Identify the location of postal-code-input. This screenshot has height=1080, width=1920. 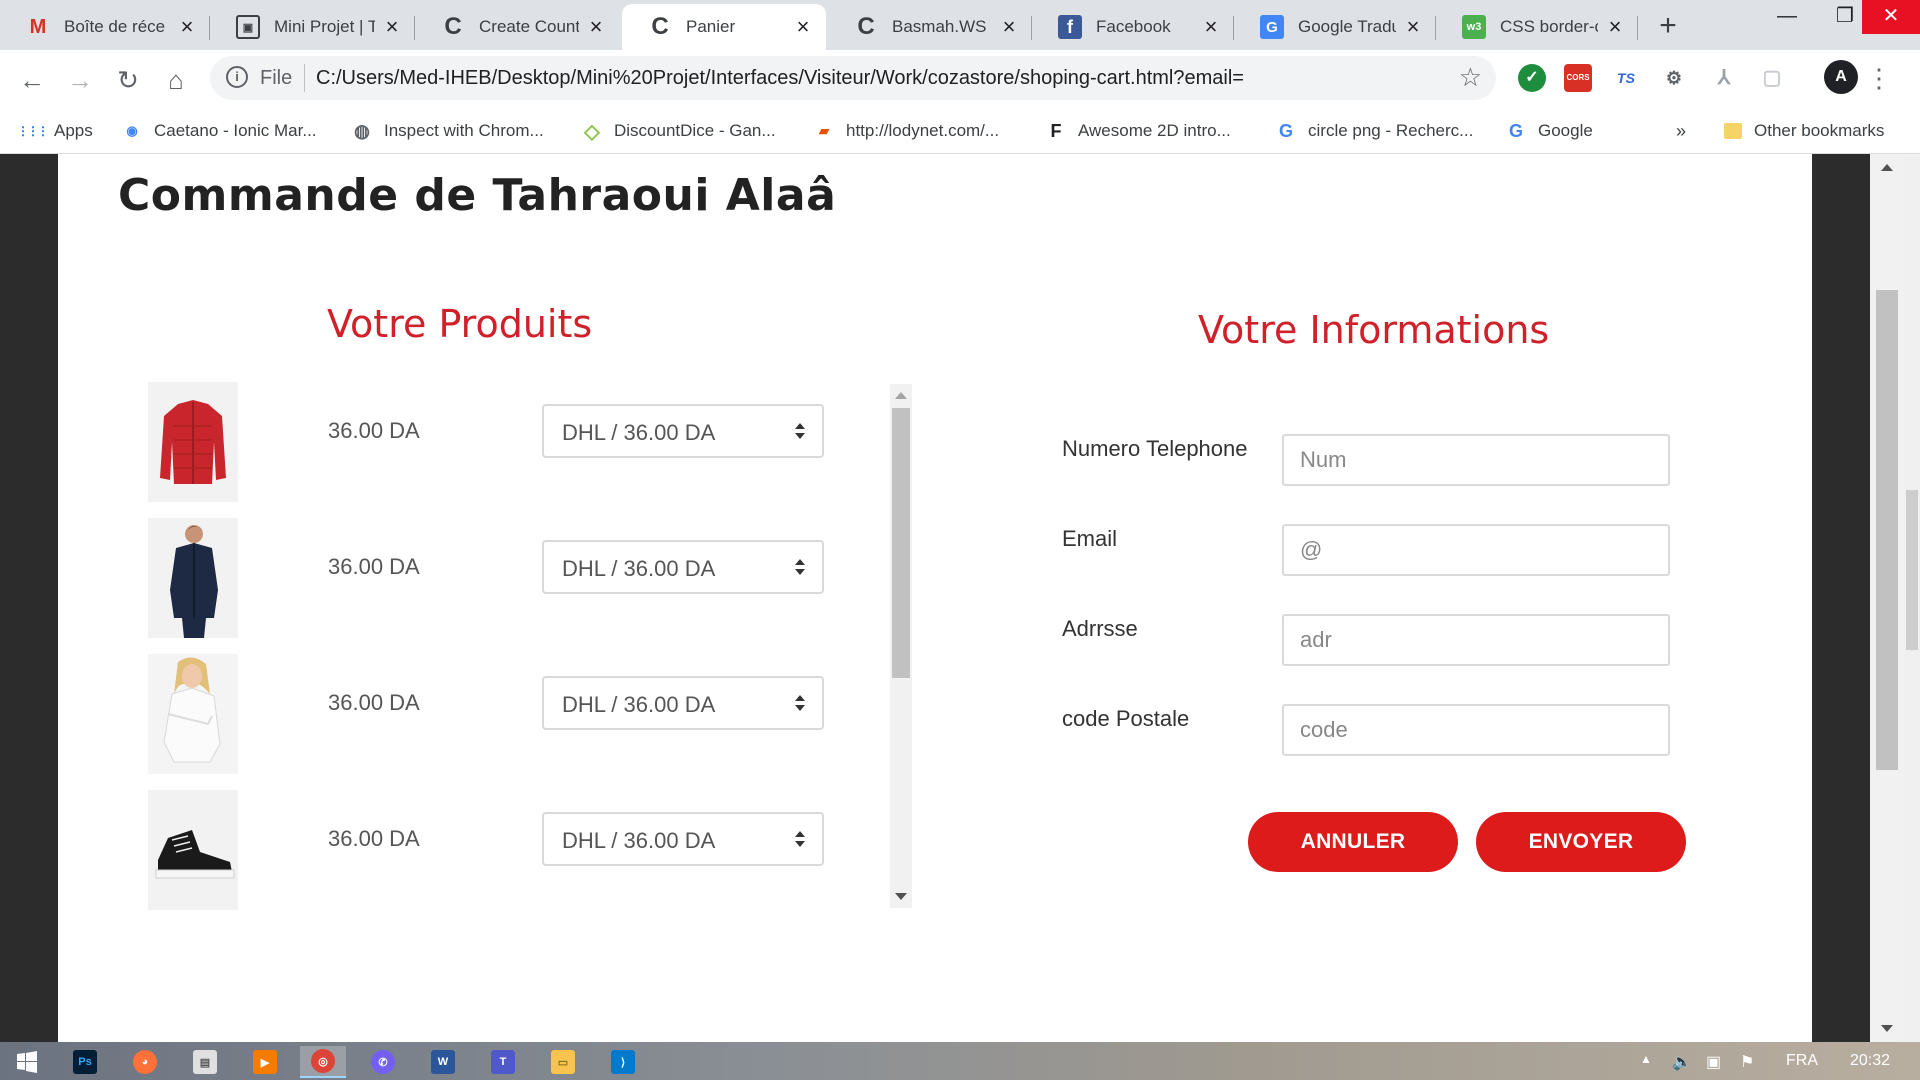
(1476, 730).